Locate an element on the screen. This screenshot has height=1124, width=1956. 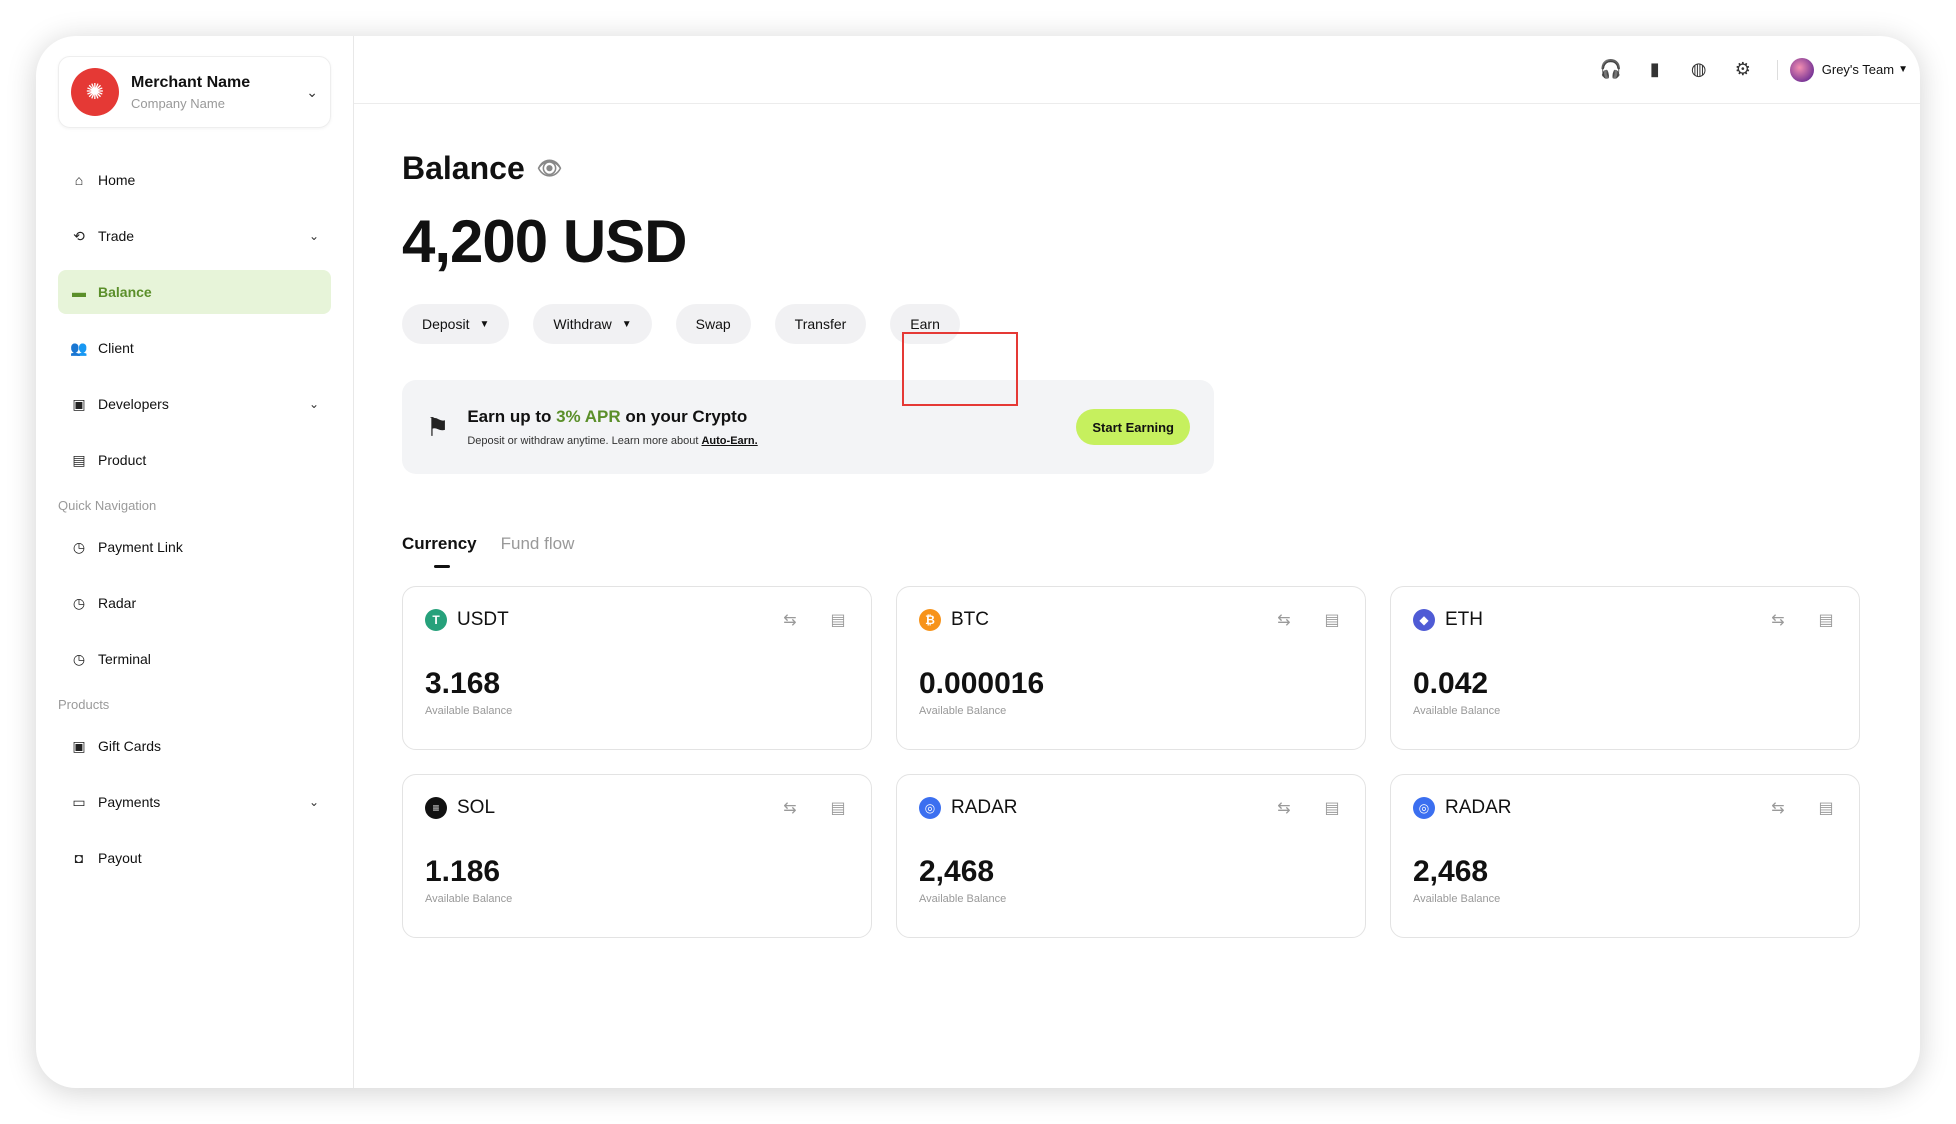
tab-fund-flow: Fund flow is located at coordinates (538, 551).